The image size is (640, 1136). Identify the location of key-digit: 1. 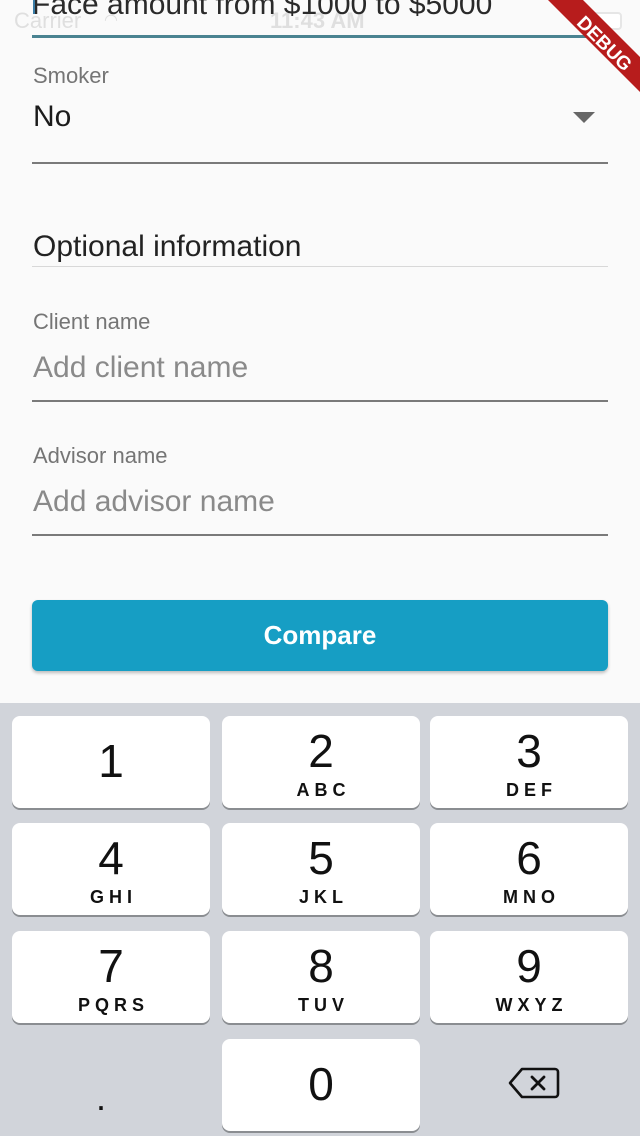
(111, 761).